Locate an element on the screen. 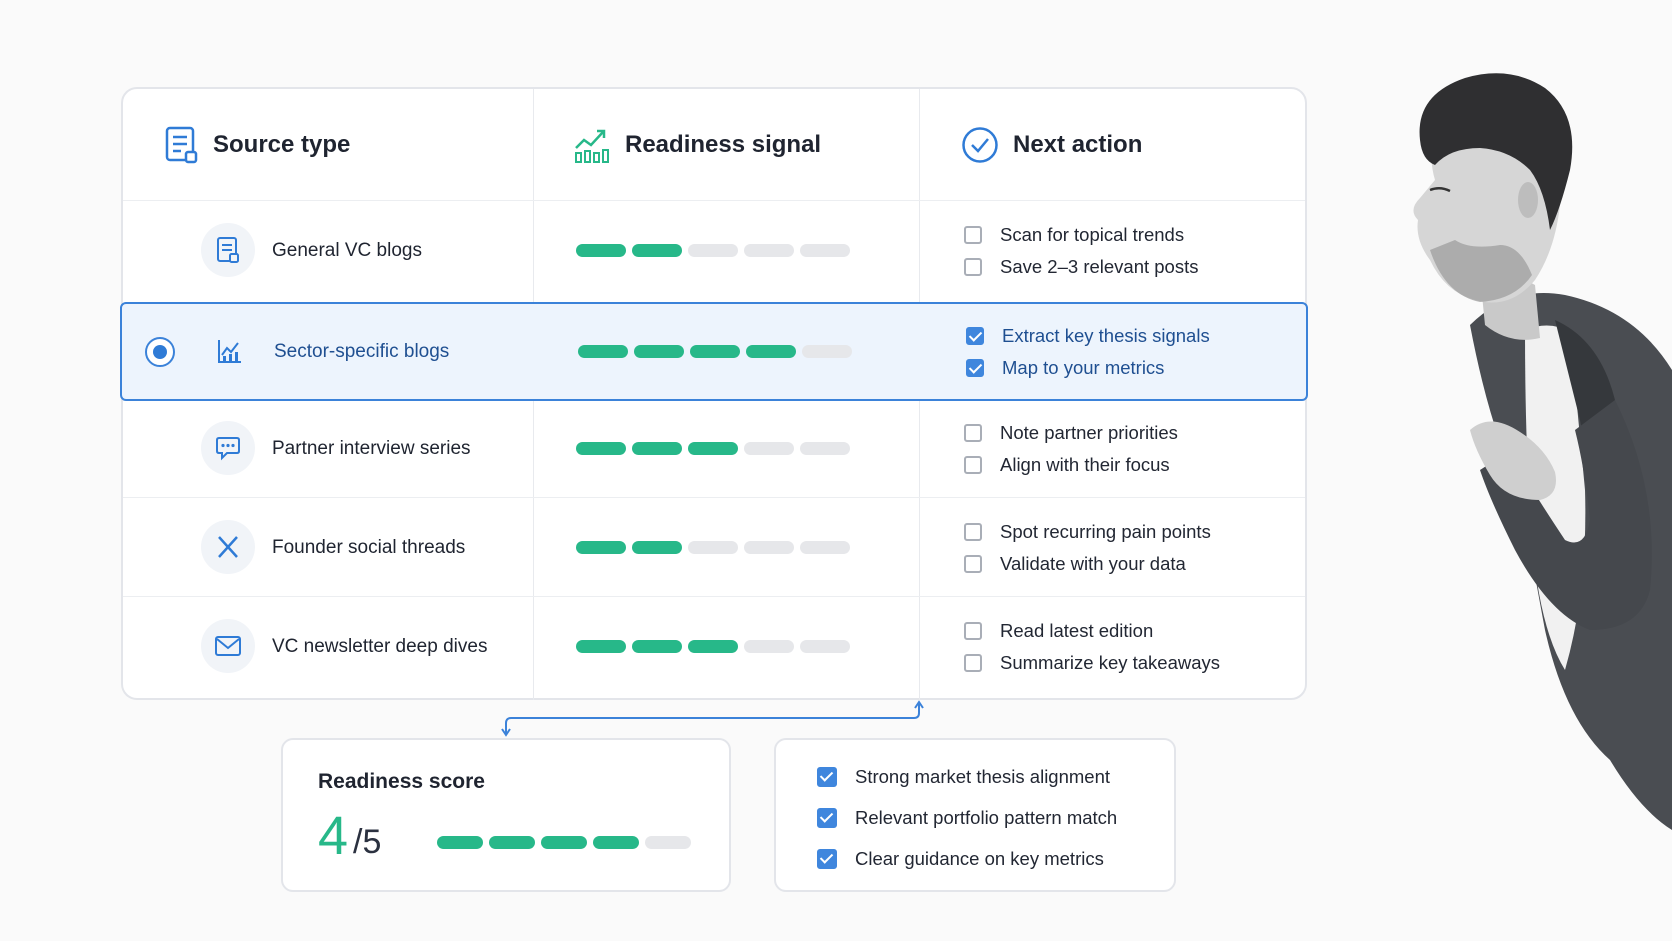 This screenshot has width=1672, height=941. score-pip-filled is located at coordinates (512, 842).